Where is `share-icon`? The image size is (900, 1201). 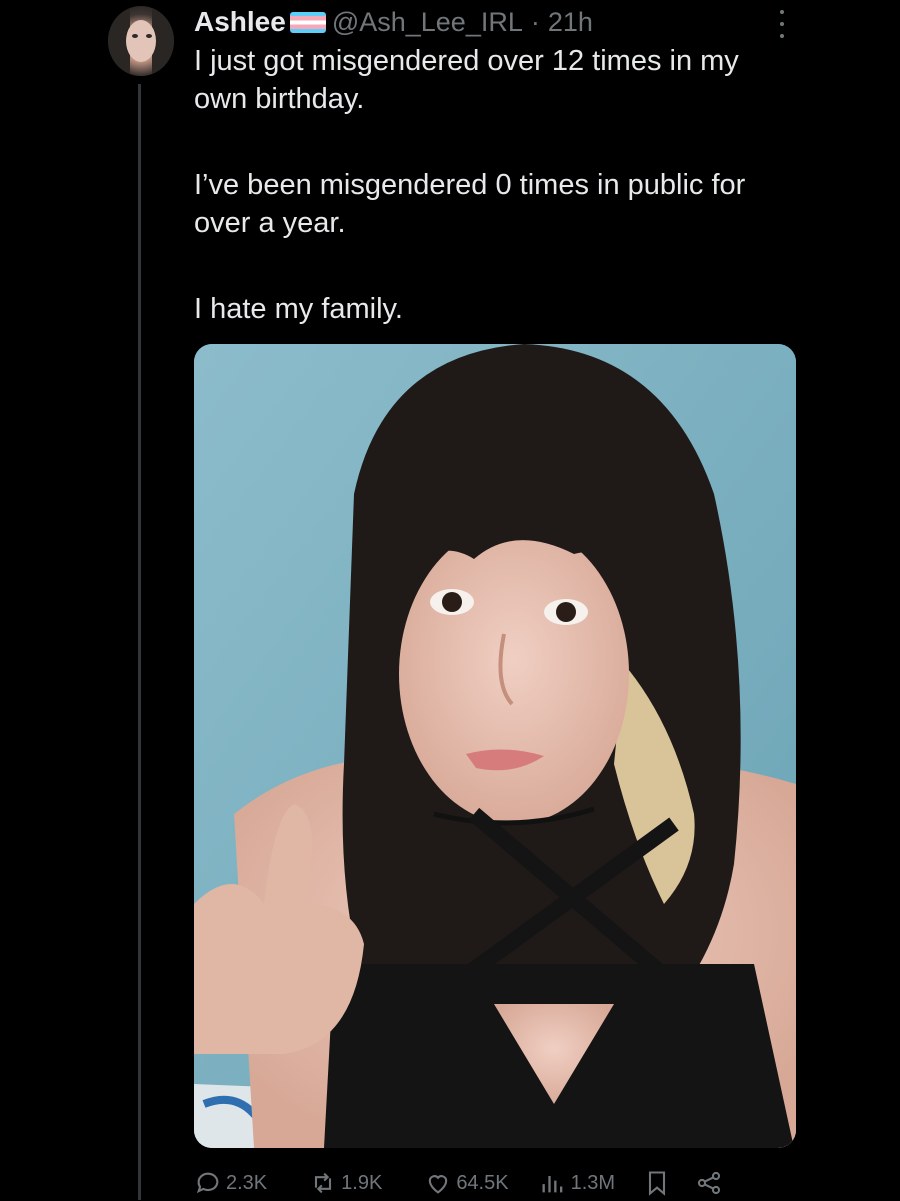 share-icon is located at coordinates (709, 1183).